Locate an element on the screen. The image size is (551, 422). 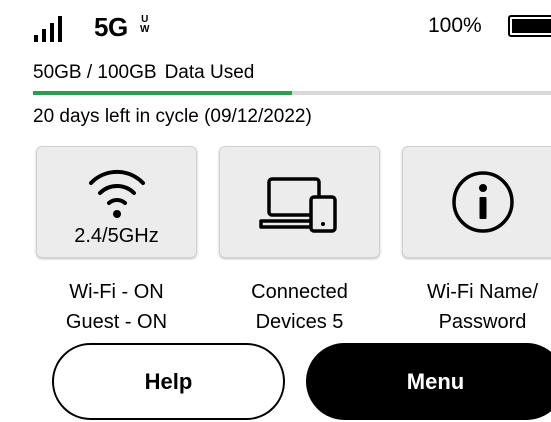
wifi-caption: Wi-Fi - ON Guest - ON is located at coordinates (116, 307).